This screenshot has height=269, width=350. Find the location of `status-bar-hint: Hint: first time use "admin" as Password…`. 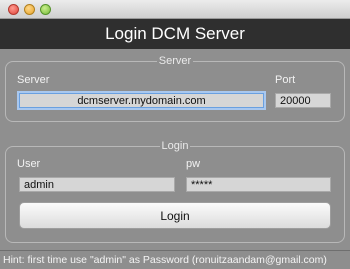

status-bar-hint: Hint: first time use "admin" as Password… is located at coordinates (175, 259).